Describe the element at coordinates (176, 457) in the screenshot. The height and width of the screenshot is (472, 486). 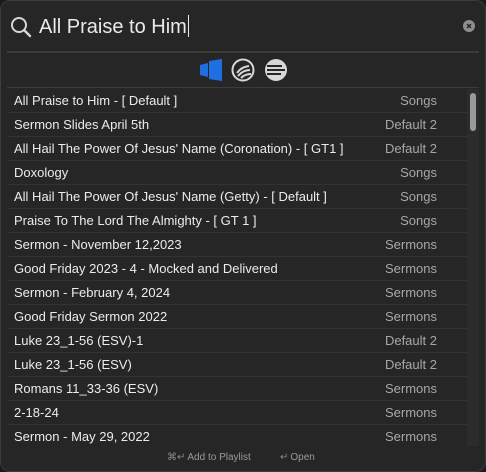
I see `add-shortcut-keys: ⌘↵` at that location.